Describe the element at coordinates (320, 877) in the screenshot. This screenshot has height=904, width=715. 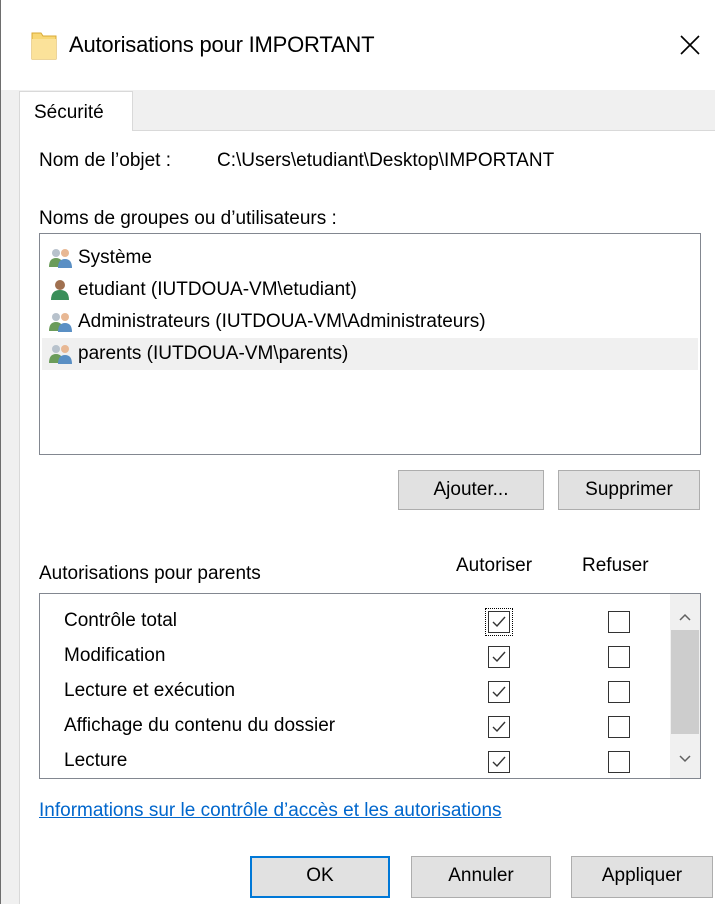
I see `ok-button: OK` at that location.